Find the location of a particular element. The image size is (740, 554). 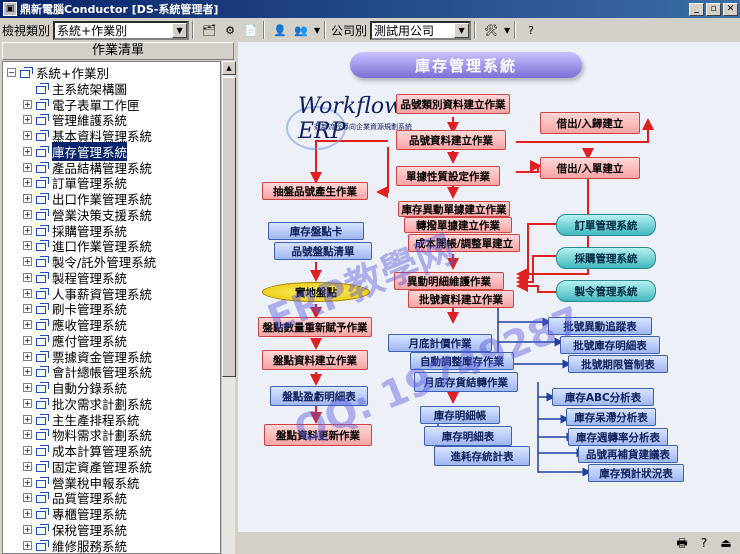

user-icon: 👤 is located at coordinates (280, 30).